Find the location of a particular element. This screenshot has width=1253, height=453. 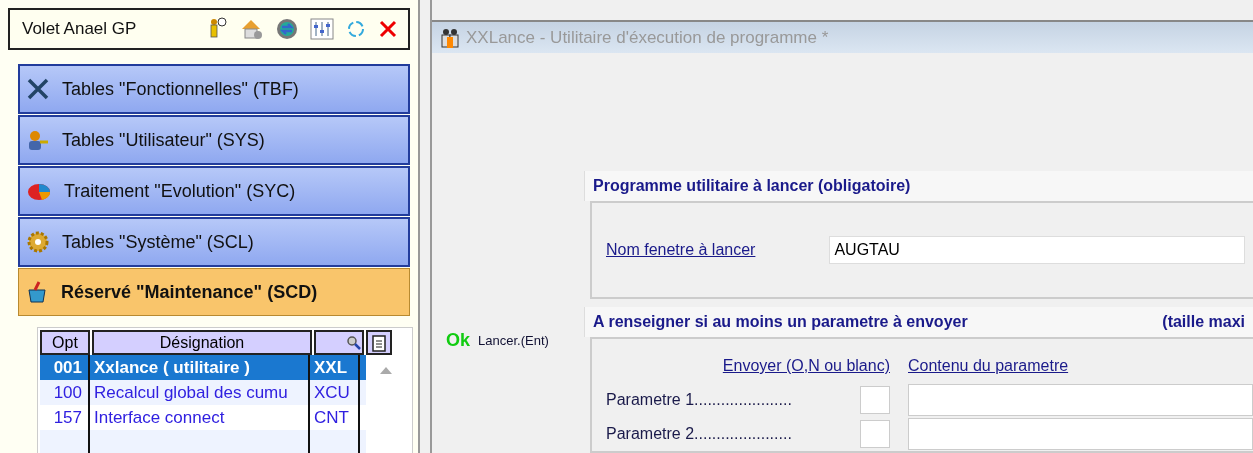

table-row: 100 Recalcul global des cumu XCU is located at coordinates (203, 392).